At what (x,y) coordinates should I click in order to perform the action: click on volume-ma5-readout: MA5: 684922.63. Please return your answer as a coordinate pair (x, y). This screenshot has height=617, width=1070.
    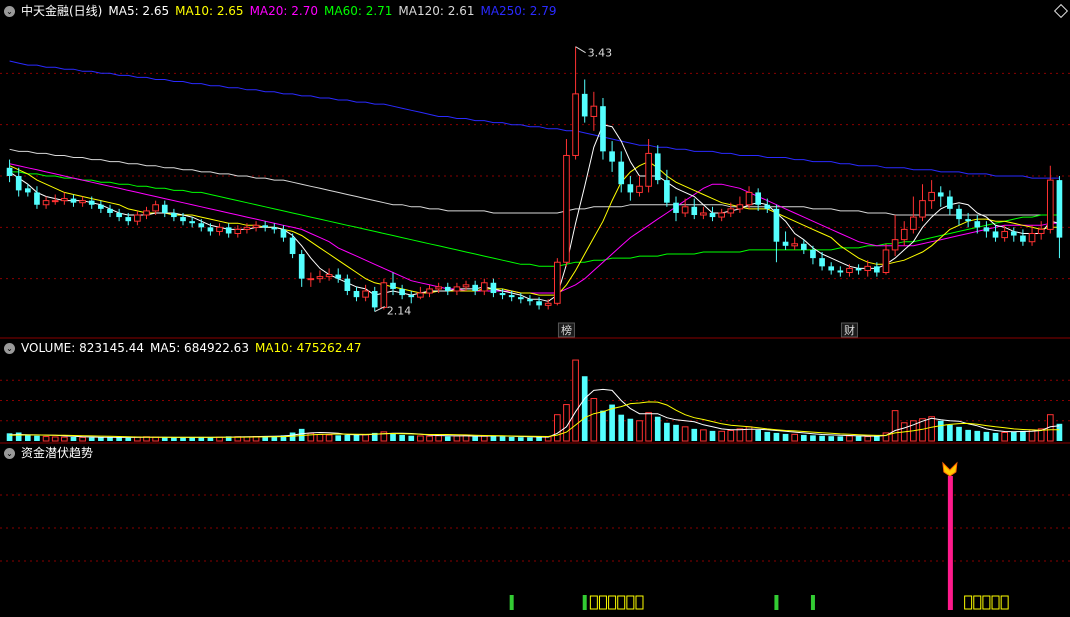
    Looking at the image, I should click on (199, 348).